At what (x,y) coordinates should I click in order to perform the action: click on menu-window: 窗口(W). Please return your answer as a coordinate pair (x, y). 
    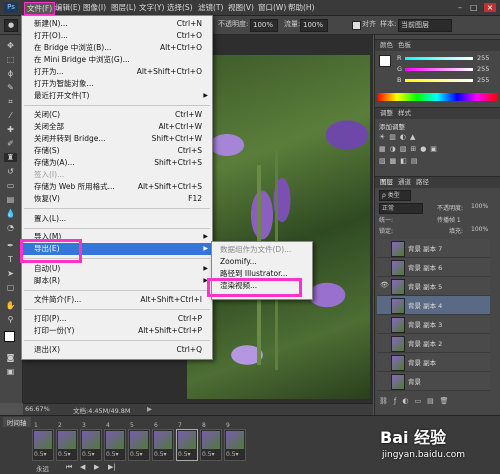
    Looking at the image, I should click on (272, 7).